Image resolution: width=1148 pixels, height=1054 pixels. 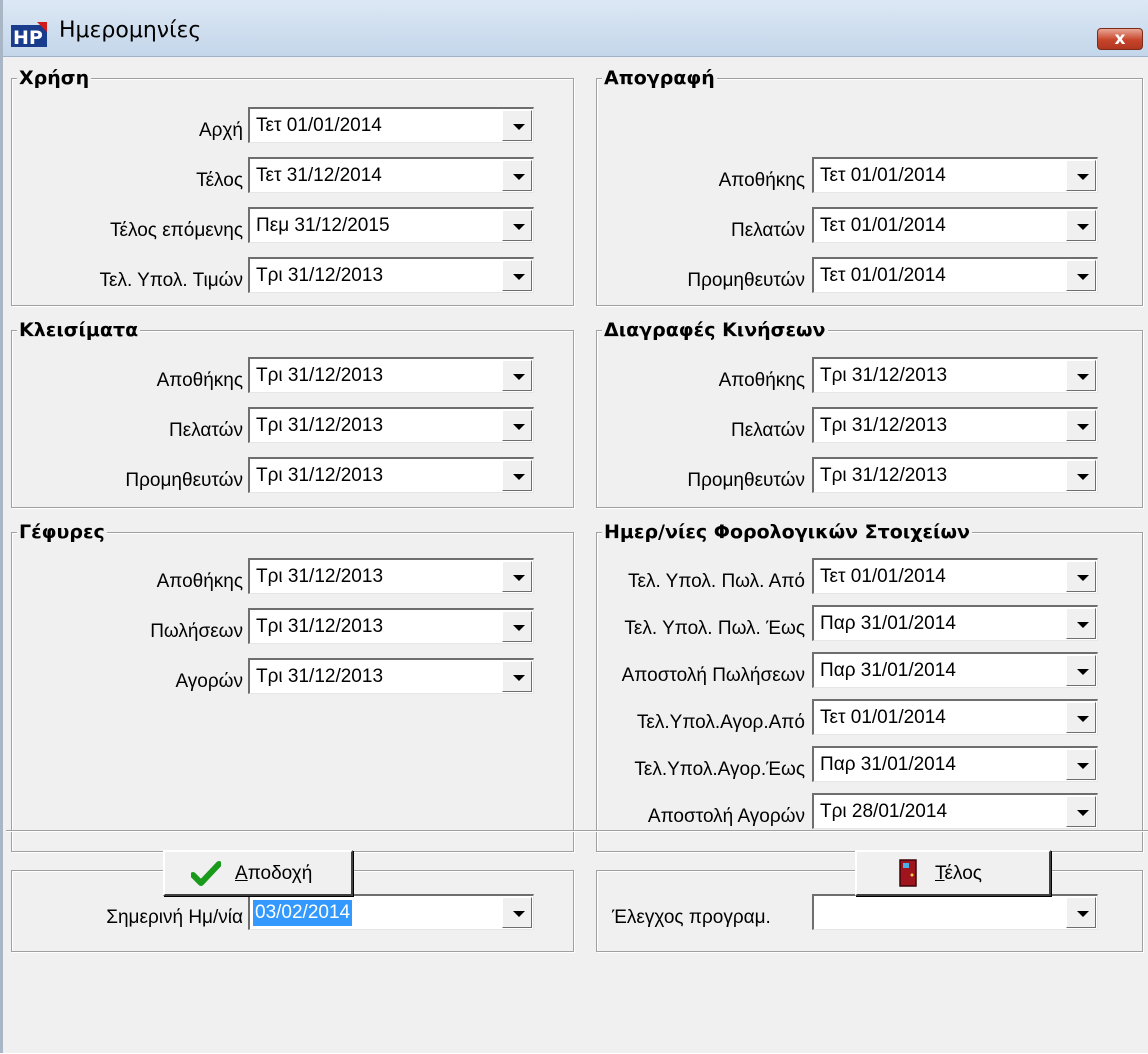 I want to click on bridge-purchases-combo: Τρι 31/12/2013, so click(x=391, y=676).